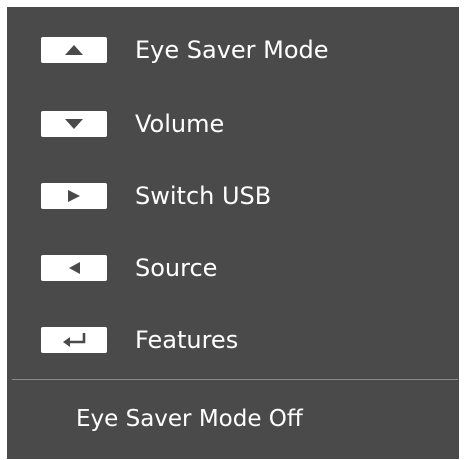  I want to click on triangle-left-icon, so click(74, 268).